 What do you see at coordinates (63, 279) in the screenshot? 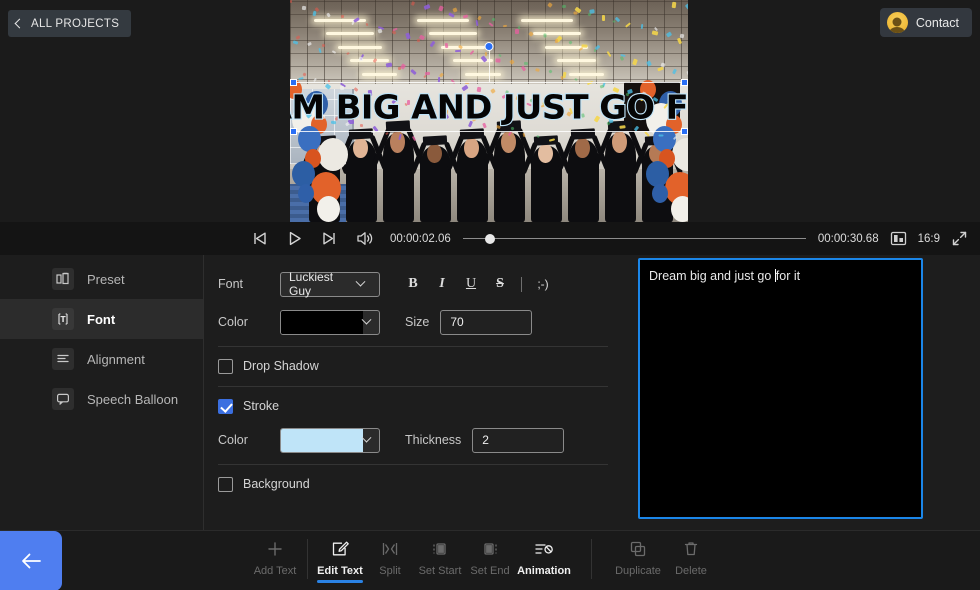
I see `preset-icon` at bounding box center [63, 279].